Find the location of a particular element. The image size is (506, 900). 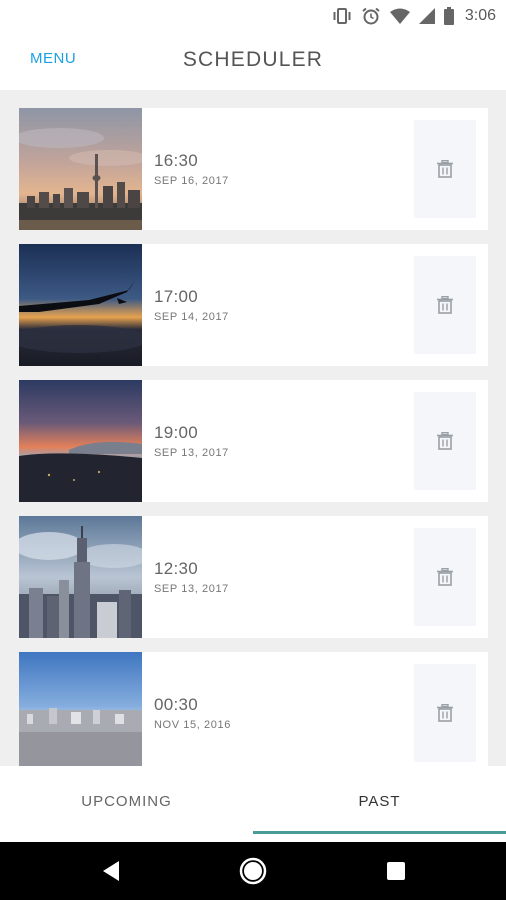

cellular-icon is located at coordinates (426, 16).